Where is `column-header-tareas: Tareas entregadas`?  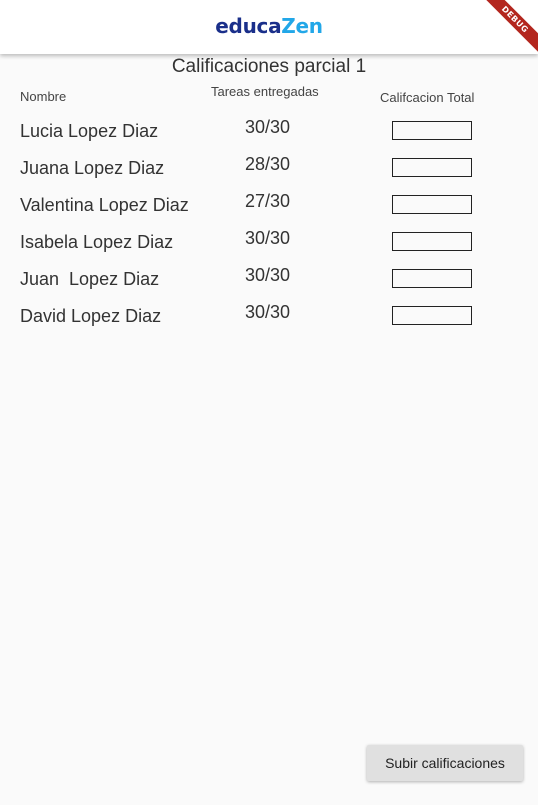
column-header-tareas: Tareas entregadas is located at coordinates (265, 91).